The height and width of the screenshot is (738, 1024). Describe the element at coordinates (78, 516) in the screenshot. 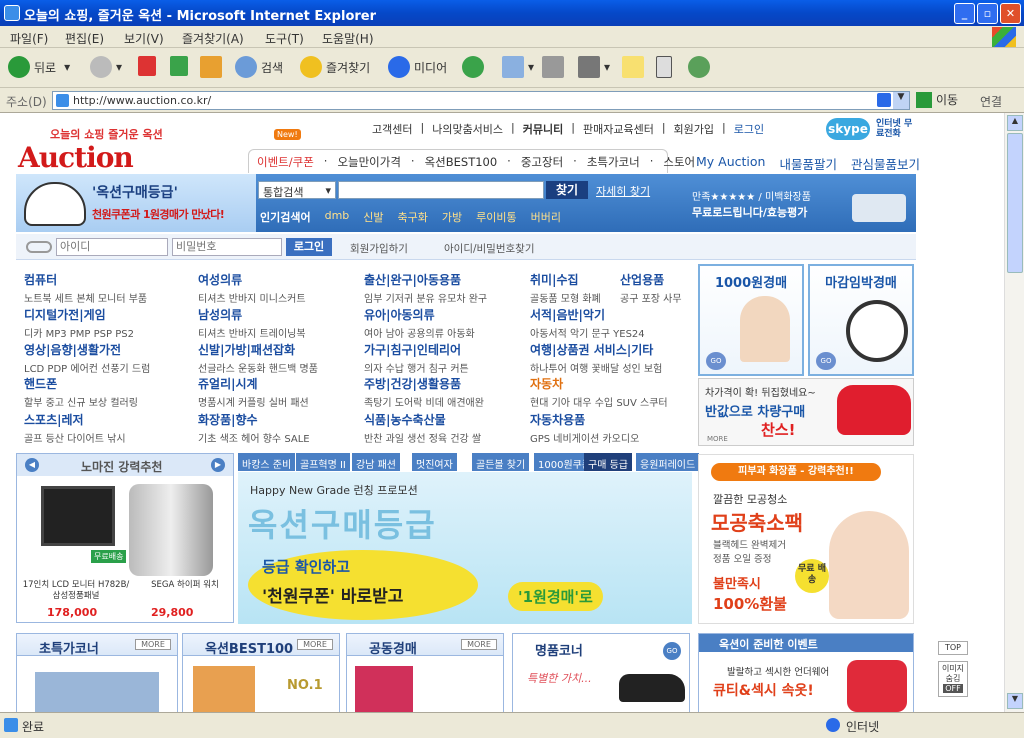

I see `lcd-monitor-image` at that location.